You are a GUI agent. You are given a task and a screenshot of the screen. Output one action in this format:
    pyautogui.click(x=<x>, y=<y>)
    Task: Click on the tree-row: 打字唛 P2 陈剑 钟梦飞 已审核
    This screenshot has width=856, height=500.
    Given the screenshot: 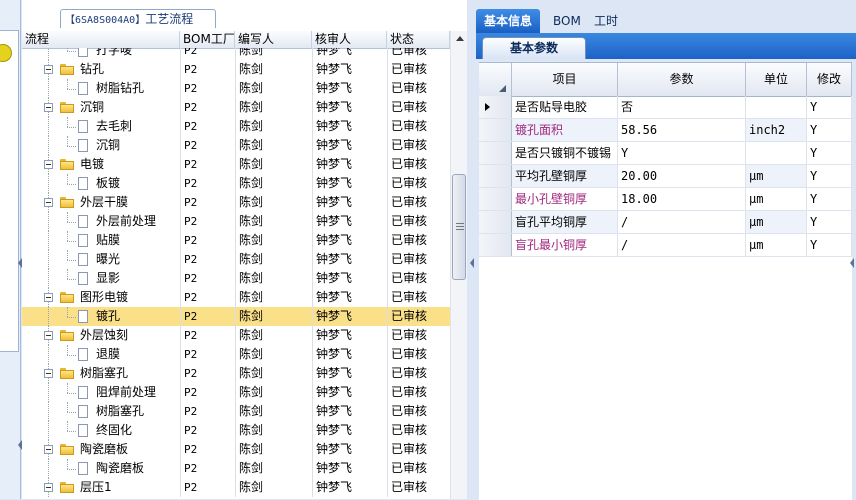 What is the action you would take?
    pyautogui.click(x=236, y=54)
    